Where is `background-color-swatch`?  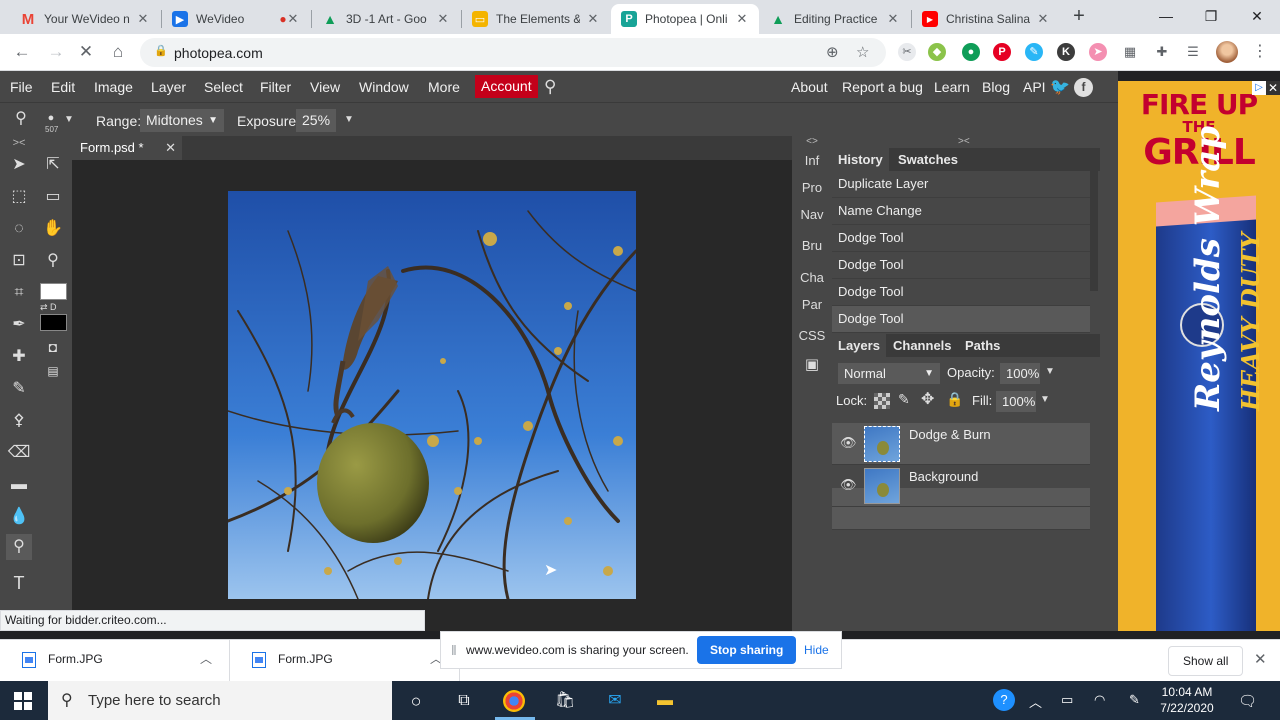 background-color-swatch is located at coordinates (53, 322).